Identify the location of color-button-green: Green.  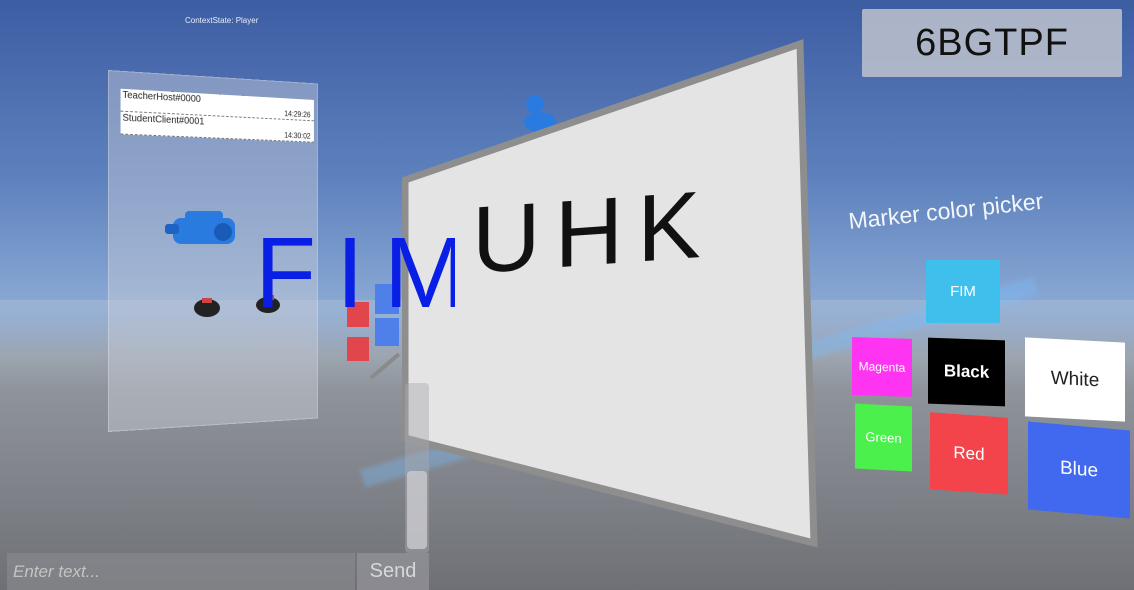
(883, 437).